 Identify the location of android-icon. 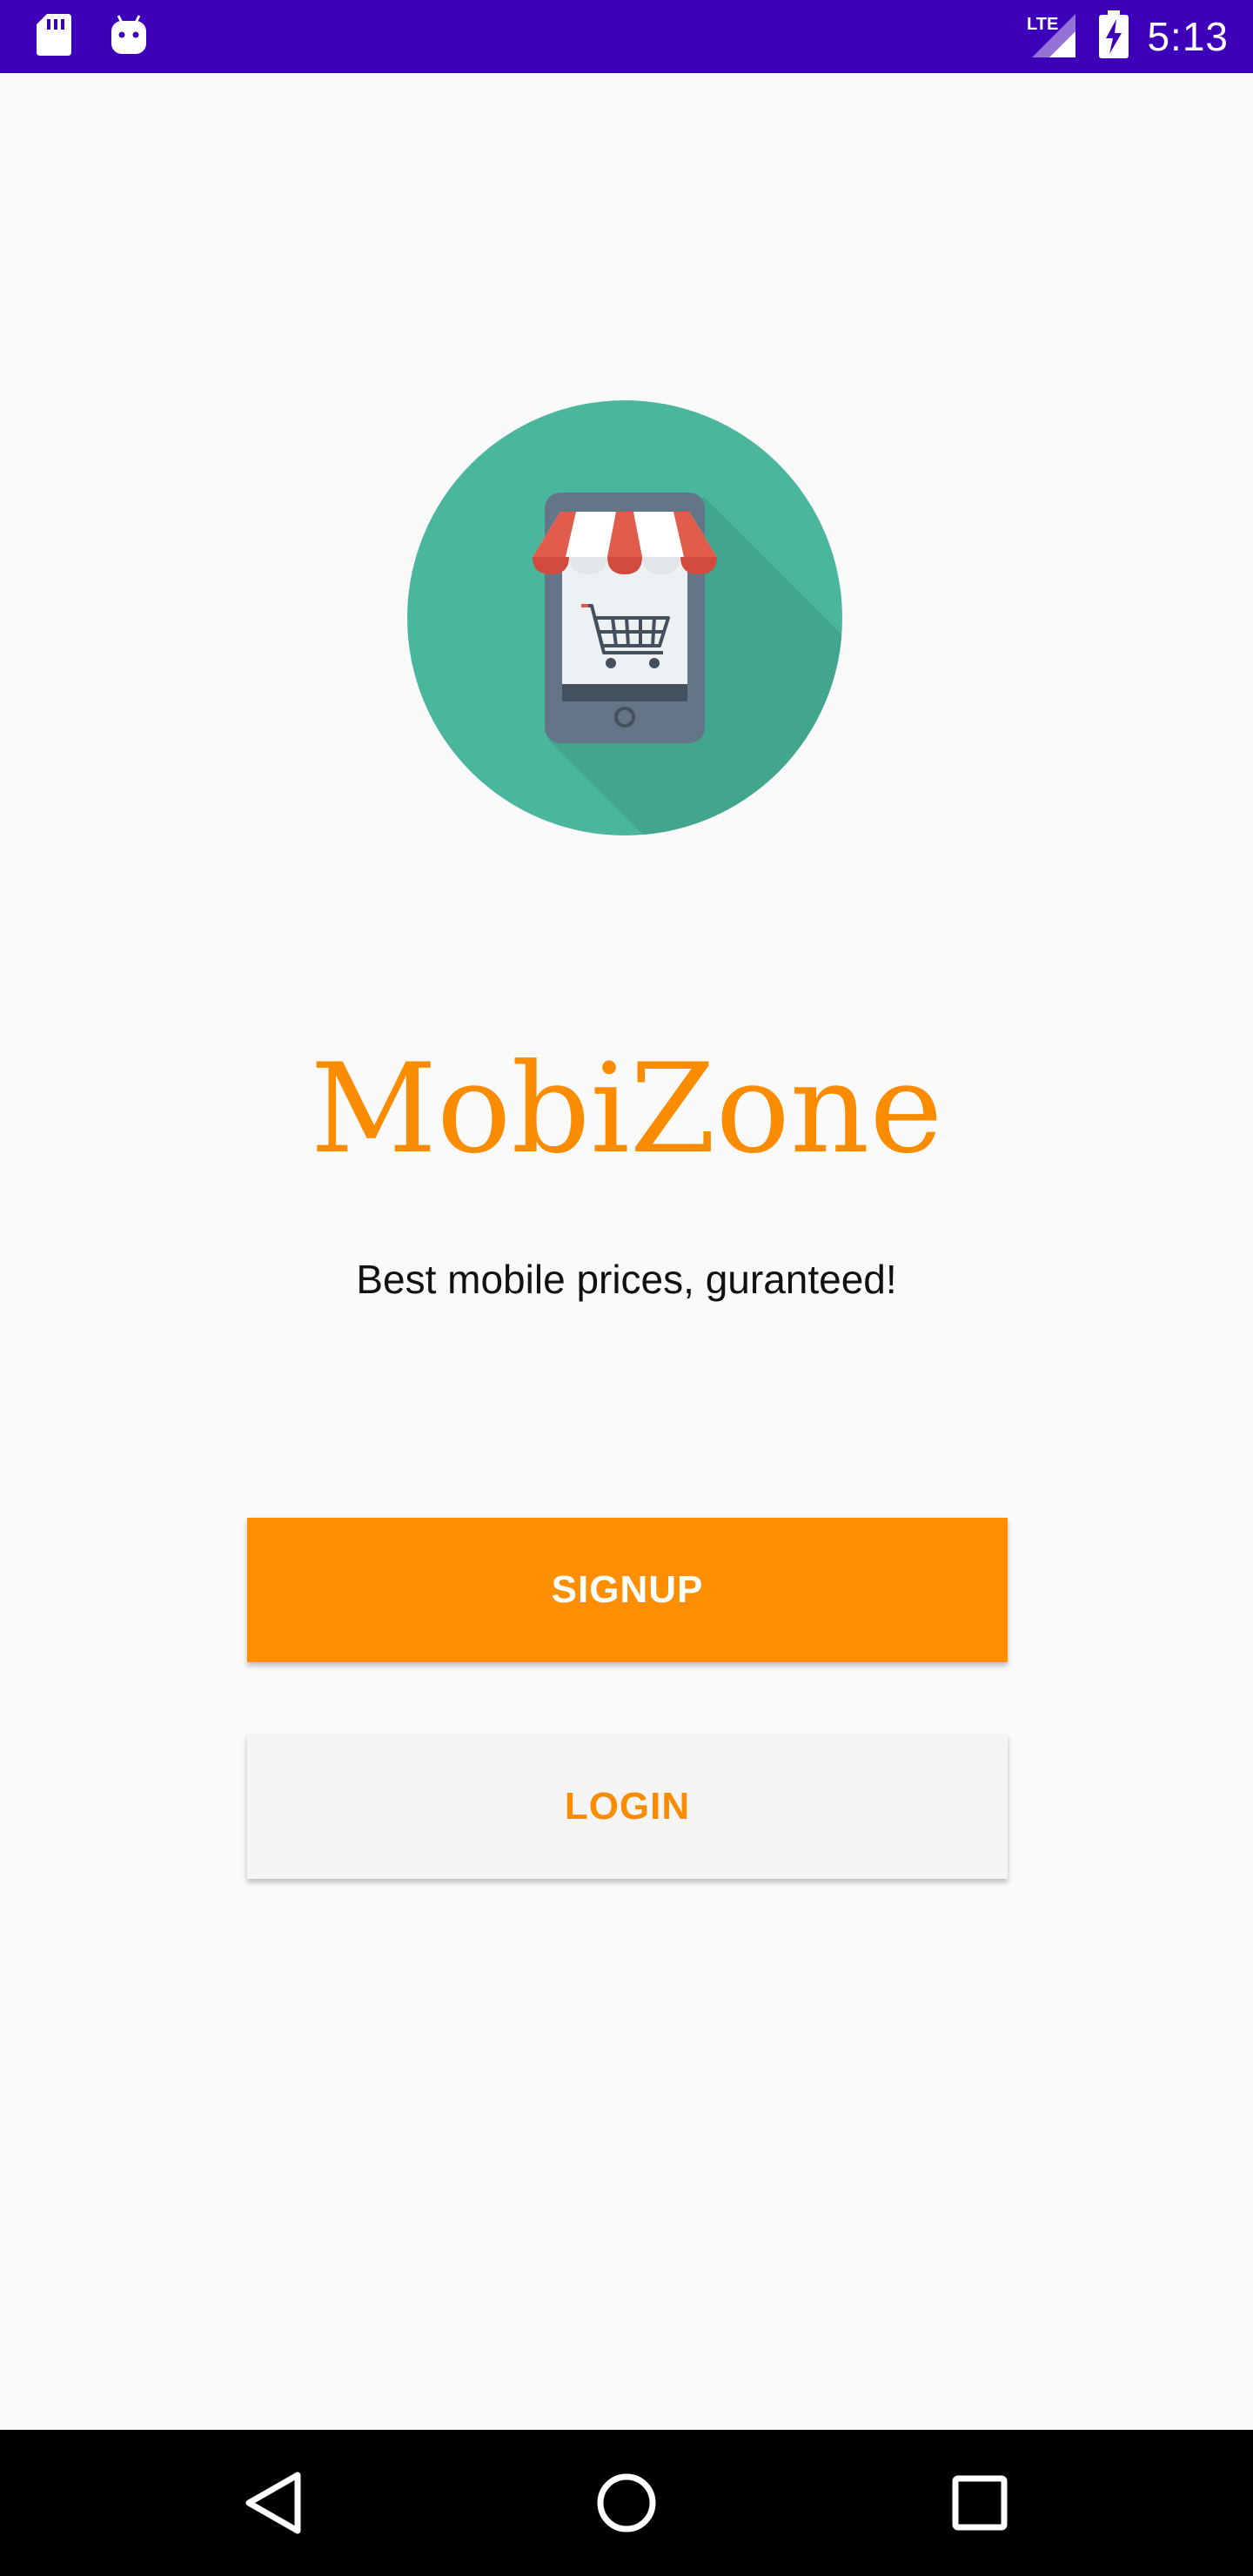
(129, 37).